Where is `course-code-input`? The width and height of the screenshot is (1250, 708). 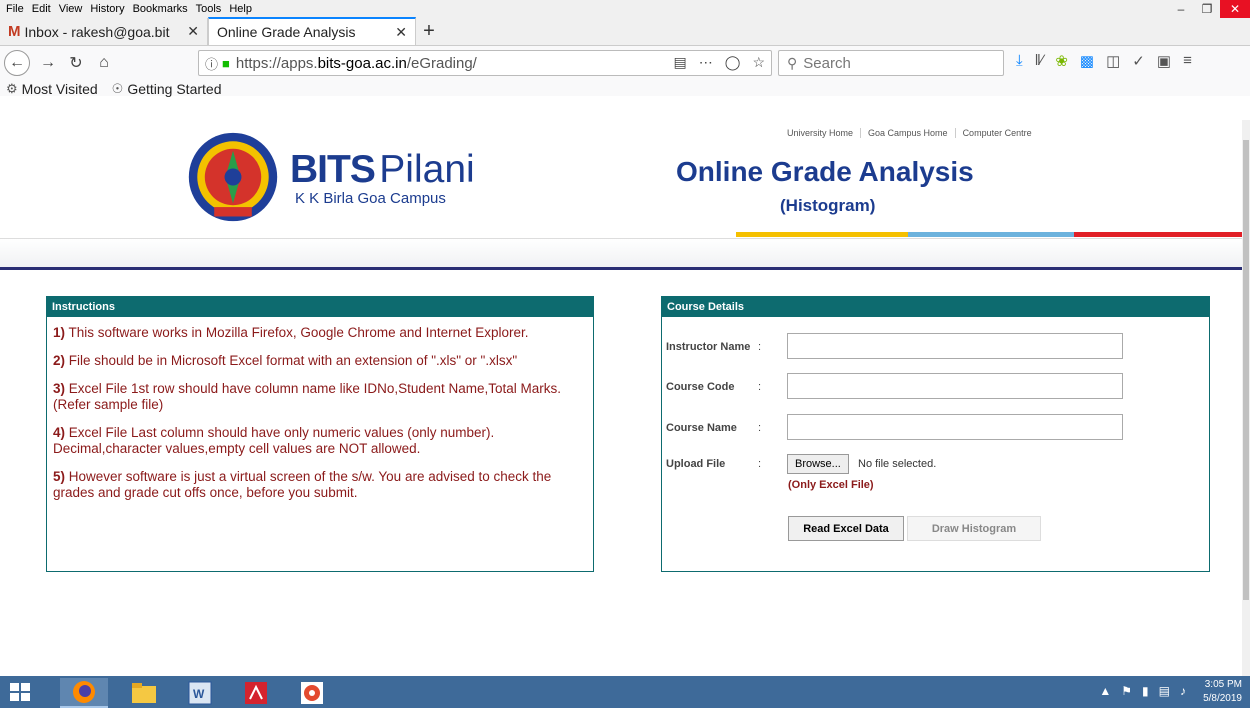 course-code-input is located at coordinates (955, 386).